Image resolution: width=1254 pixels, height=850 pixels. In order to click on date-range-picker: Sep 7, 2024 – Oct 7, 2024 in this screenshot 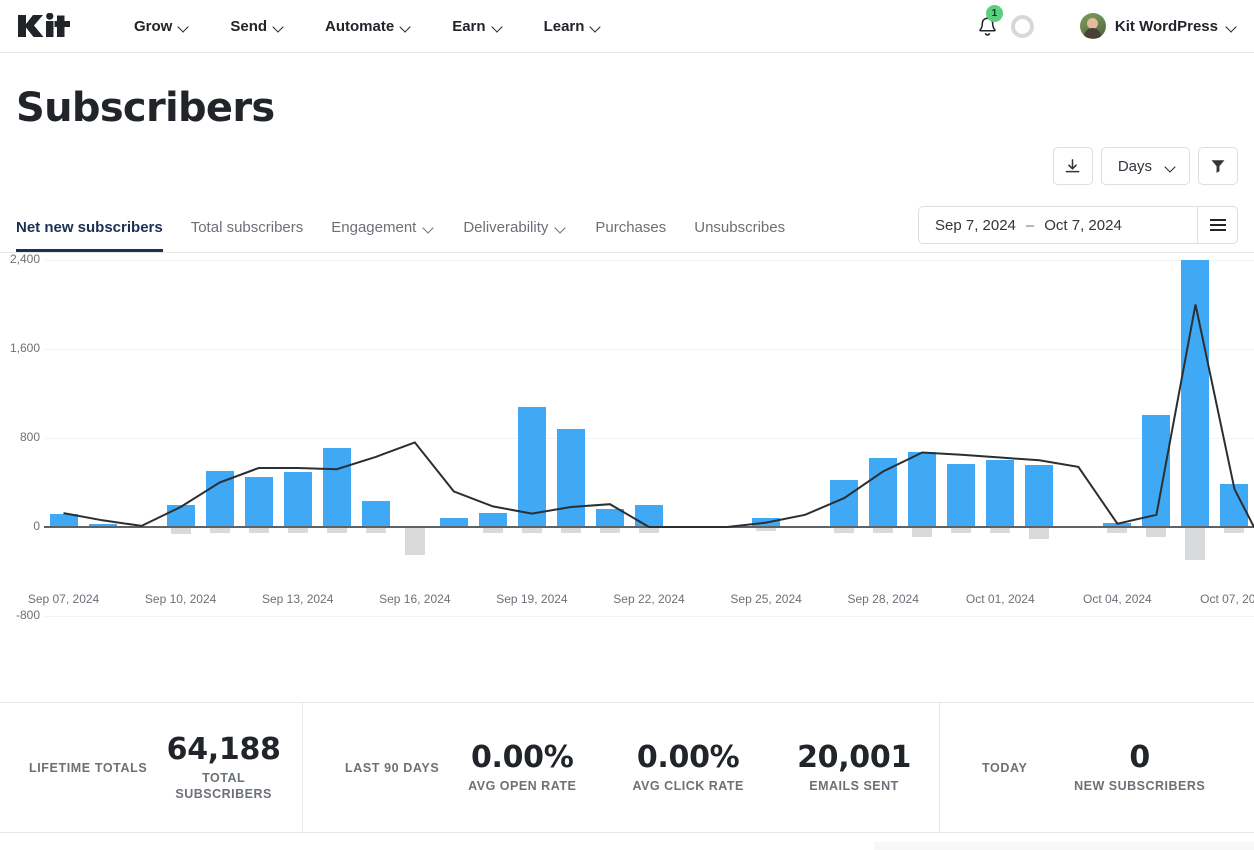, I will do `click(1078, 225)`.